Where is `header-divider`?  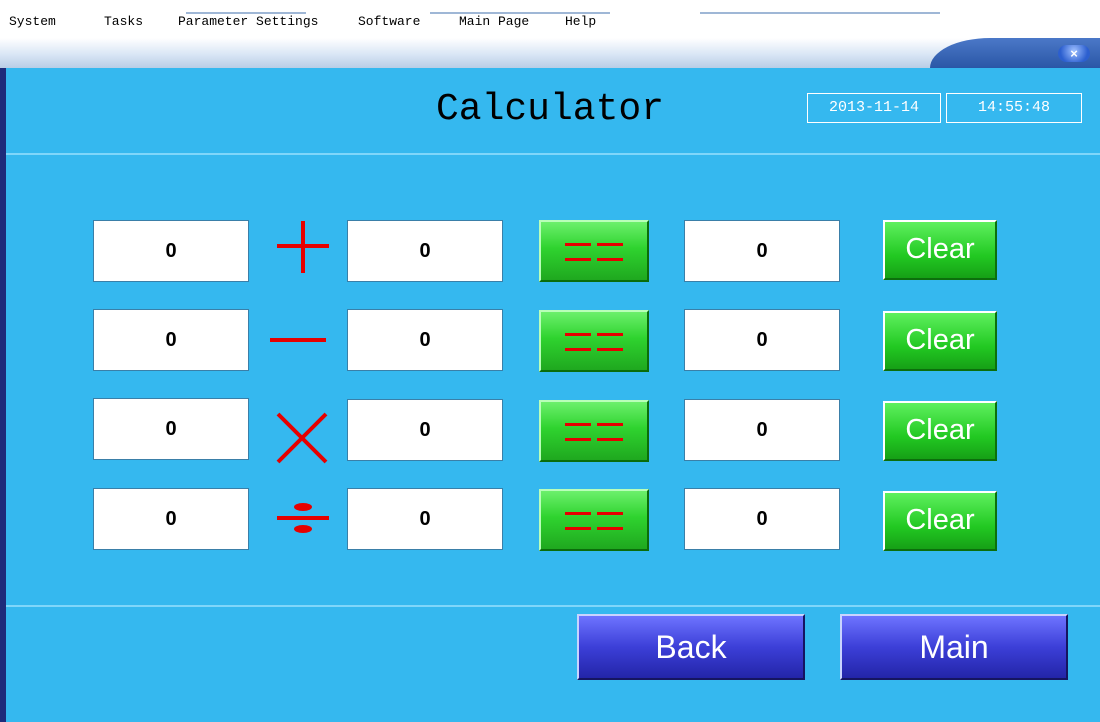 header-divider is located at coordinates (553, 154).